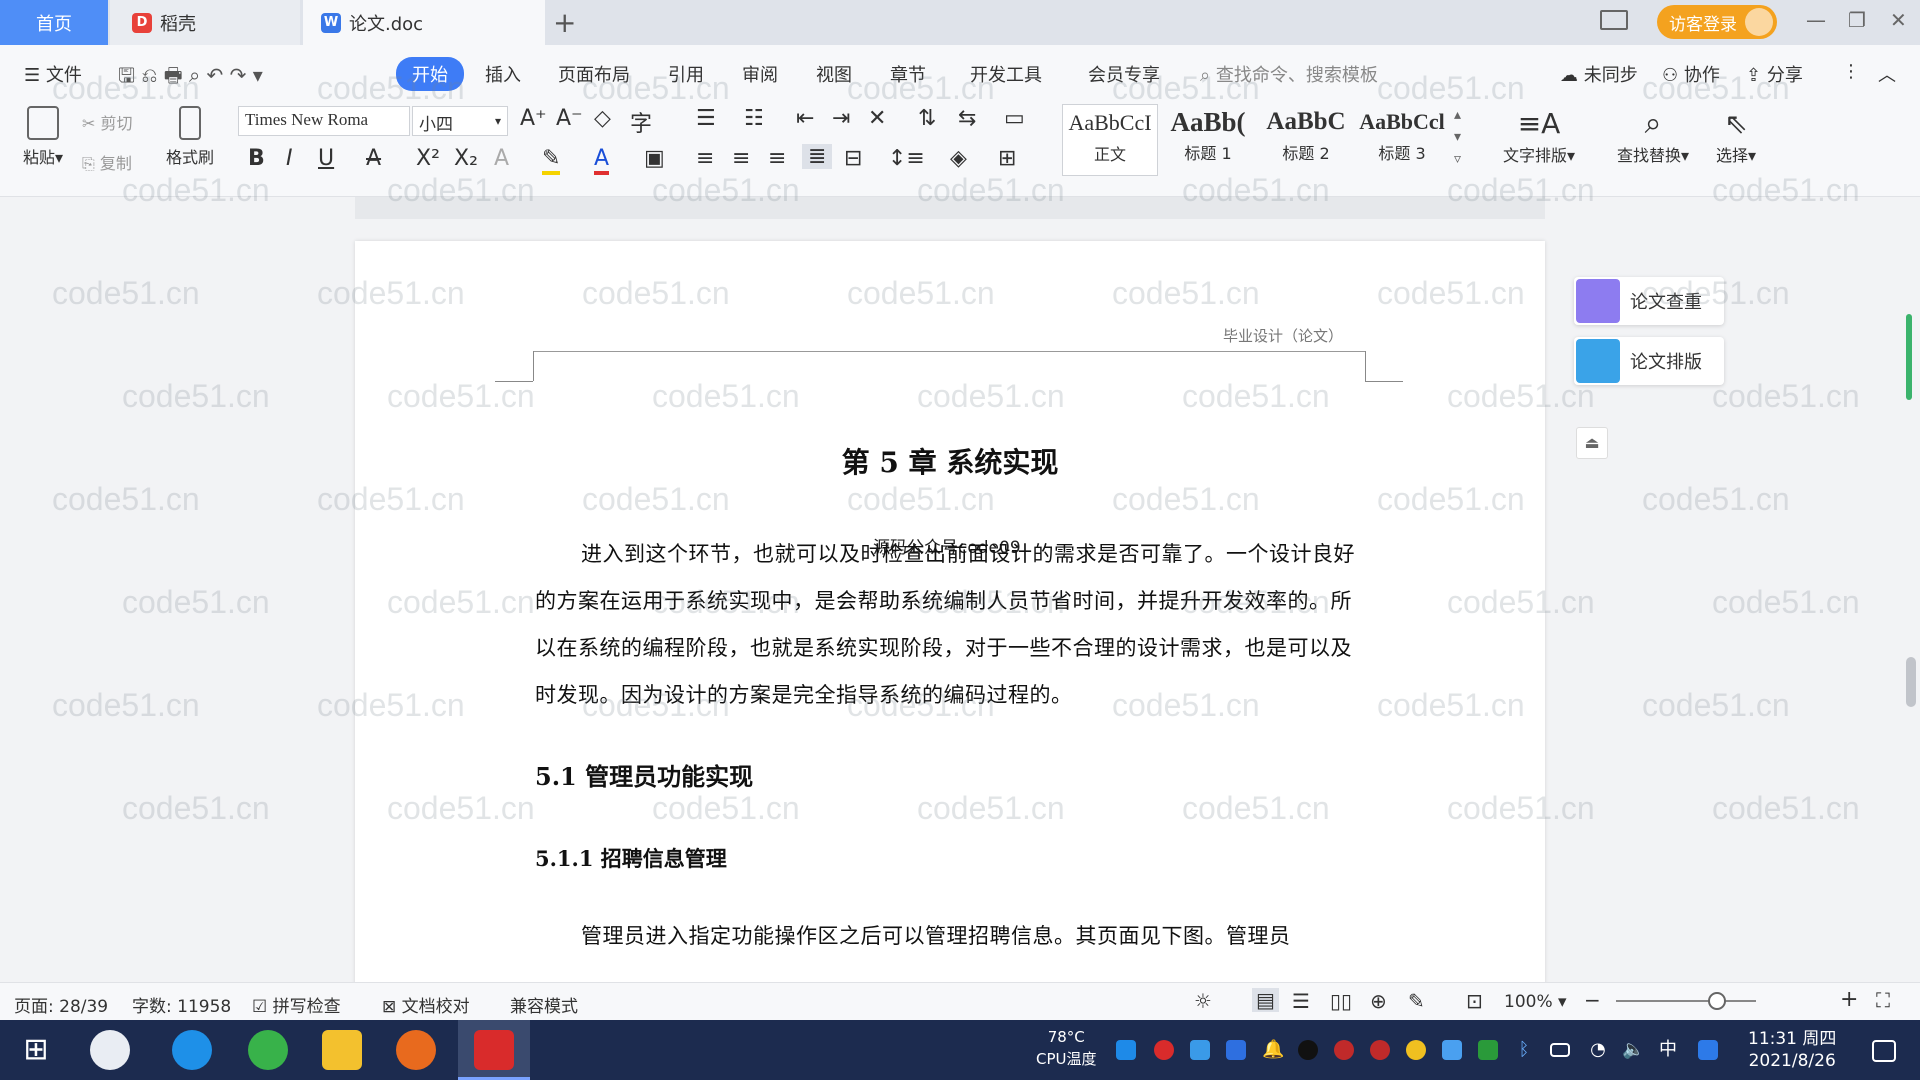 The width and height of the screenshot is (1920, 1080). I want to click on proofread-button: ⊠ 文档校对, so click(426, 1004).